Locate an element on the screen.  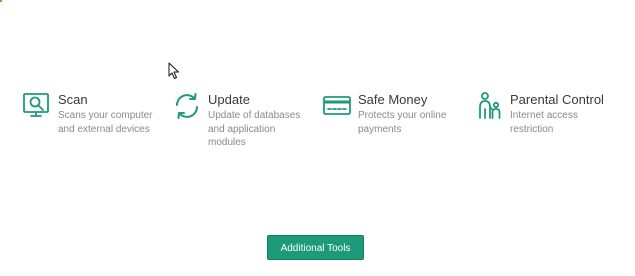
feature-update-title: Update is located at coordinates (229, 99).